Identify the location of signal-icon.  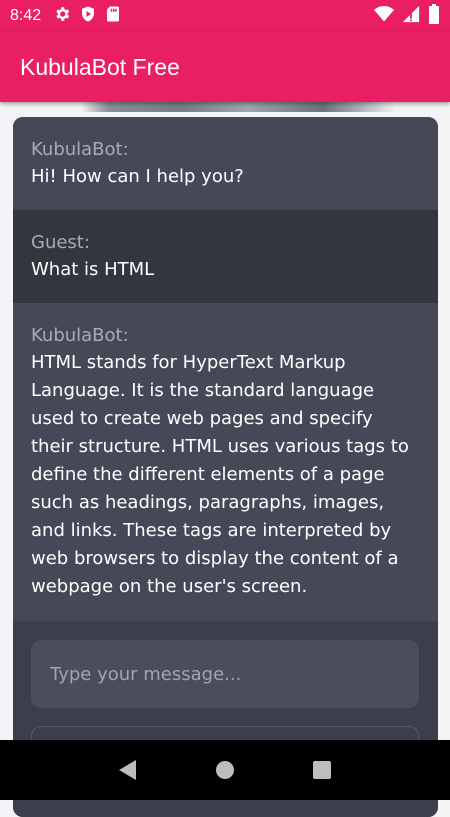
(411, 16).